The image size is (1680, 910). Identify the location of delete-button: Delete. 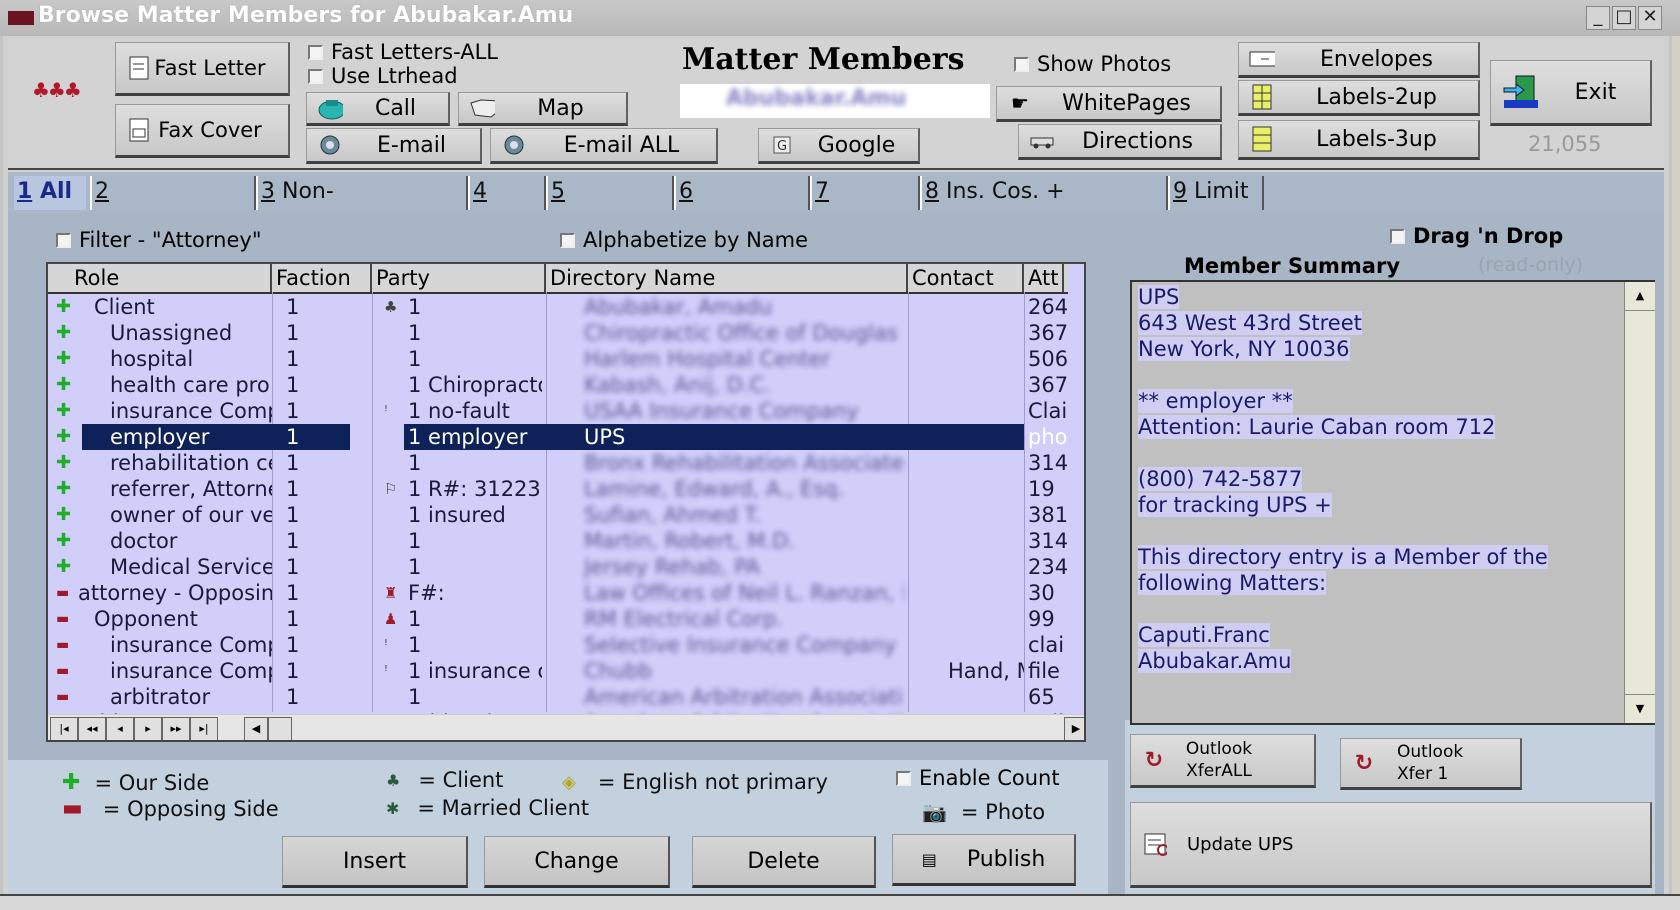
(784, 862).